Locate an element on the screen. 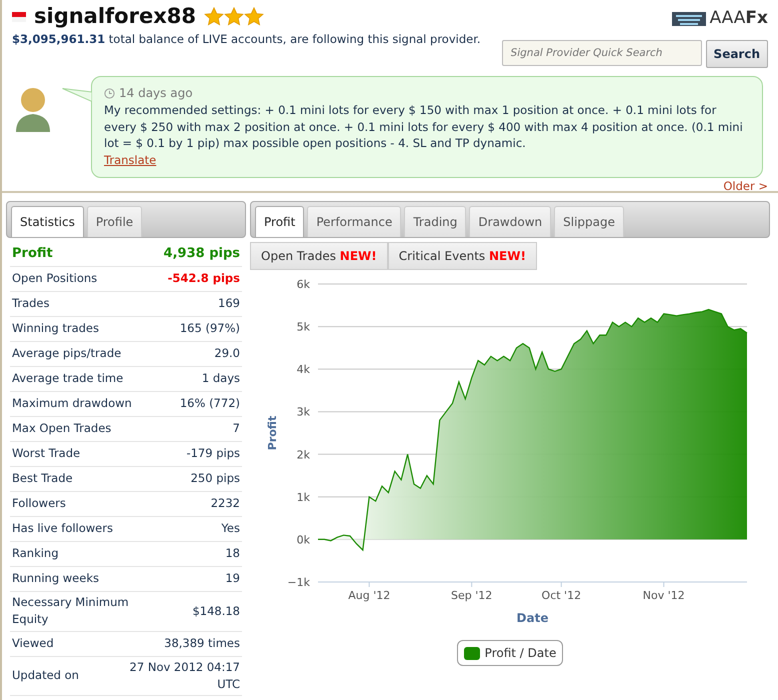  y-tick-label: 1k is located at coordinates (303, 497).